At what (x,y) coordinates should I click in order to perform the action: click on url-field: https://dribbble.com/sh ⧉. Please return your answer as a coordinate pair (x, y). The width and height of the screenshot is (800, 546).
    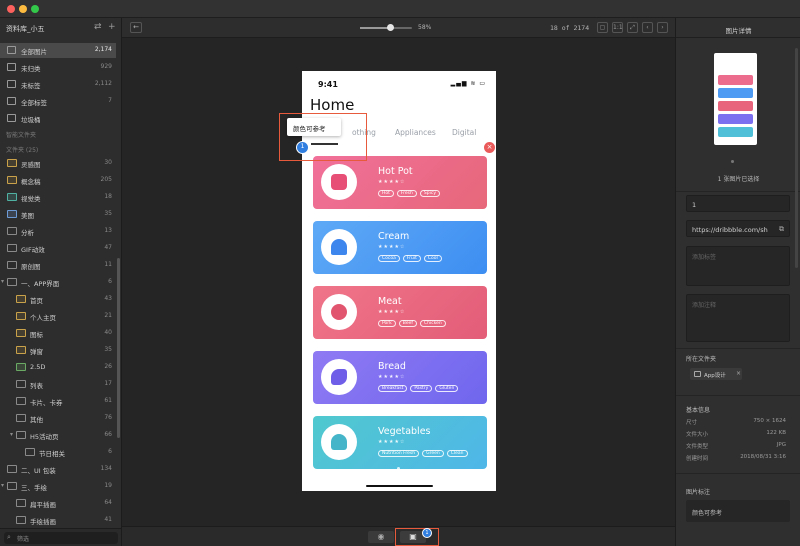
    Looking at the image, I should click on (738, 228).